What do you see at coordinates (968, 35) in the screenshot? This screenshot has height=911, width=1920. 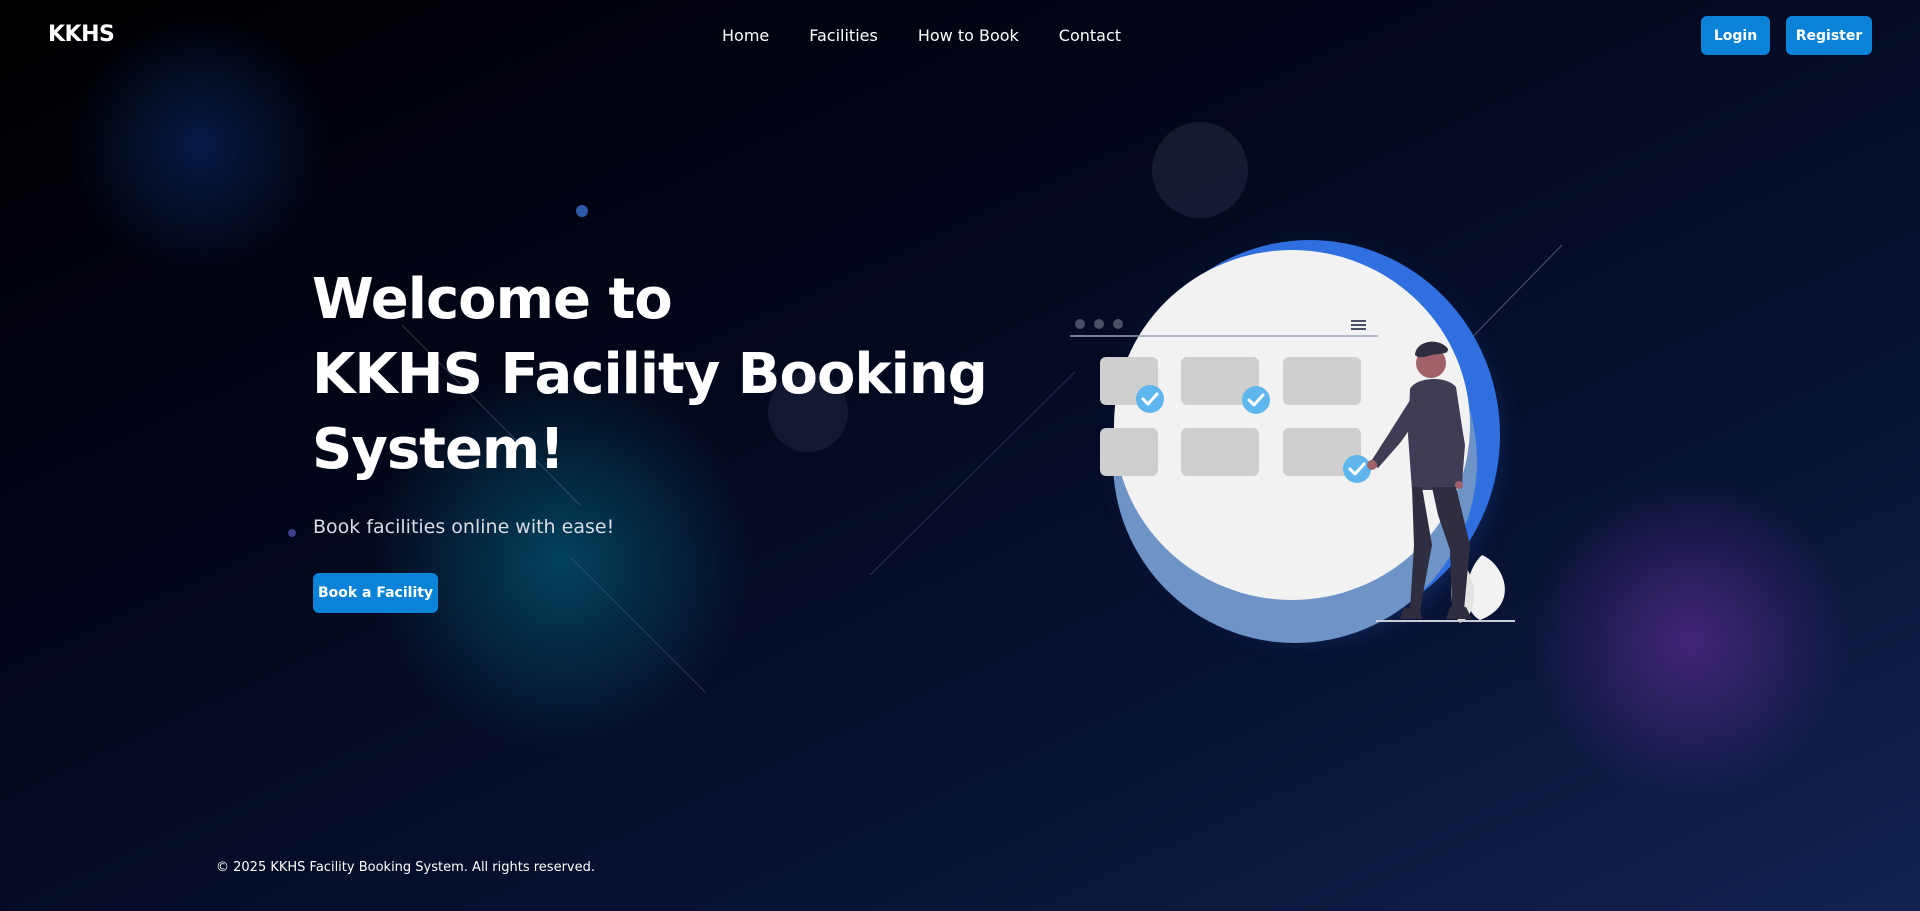 I see `nav-link-how-to-book: How to Book` at bounding box center [968, 35].